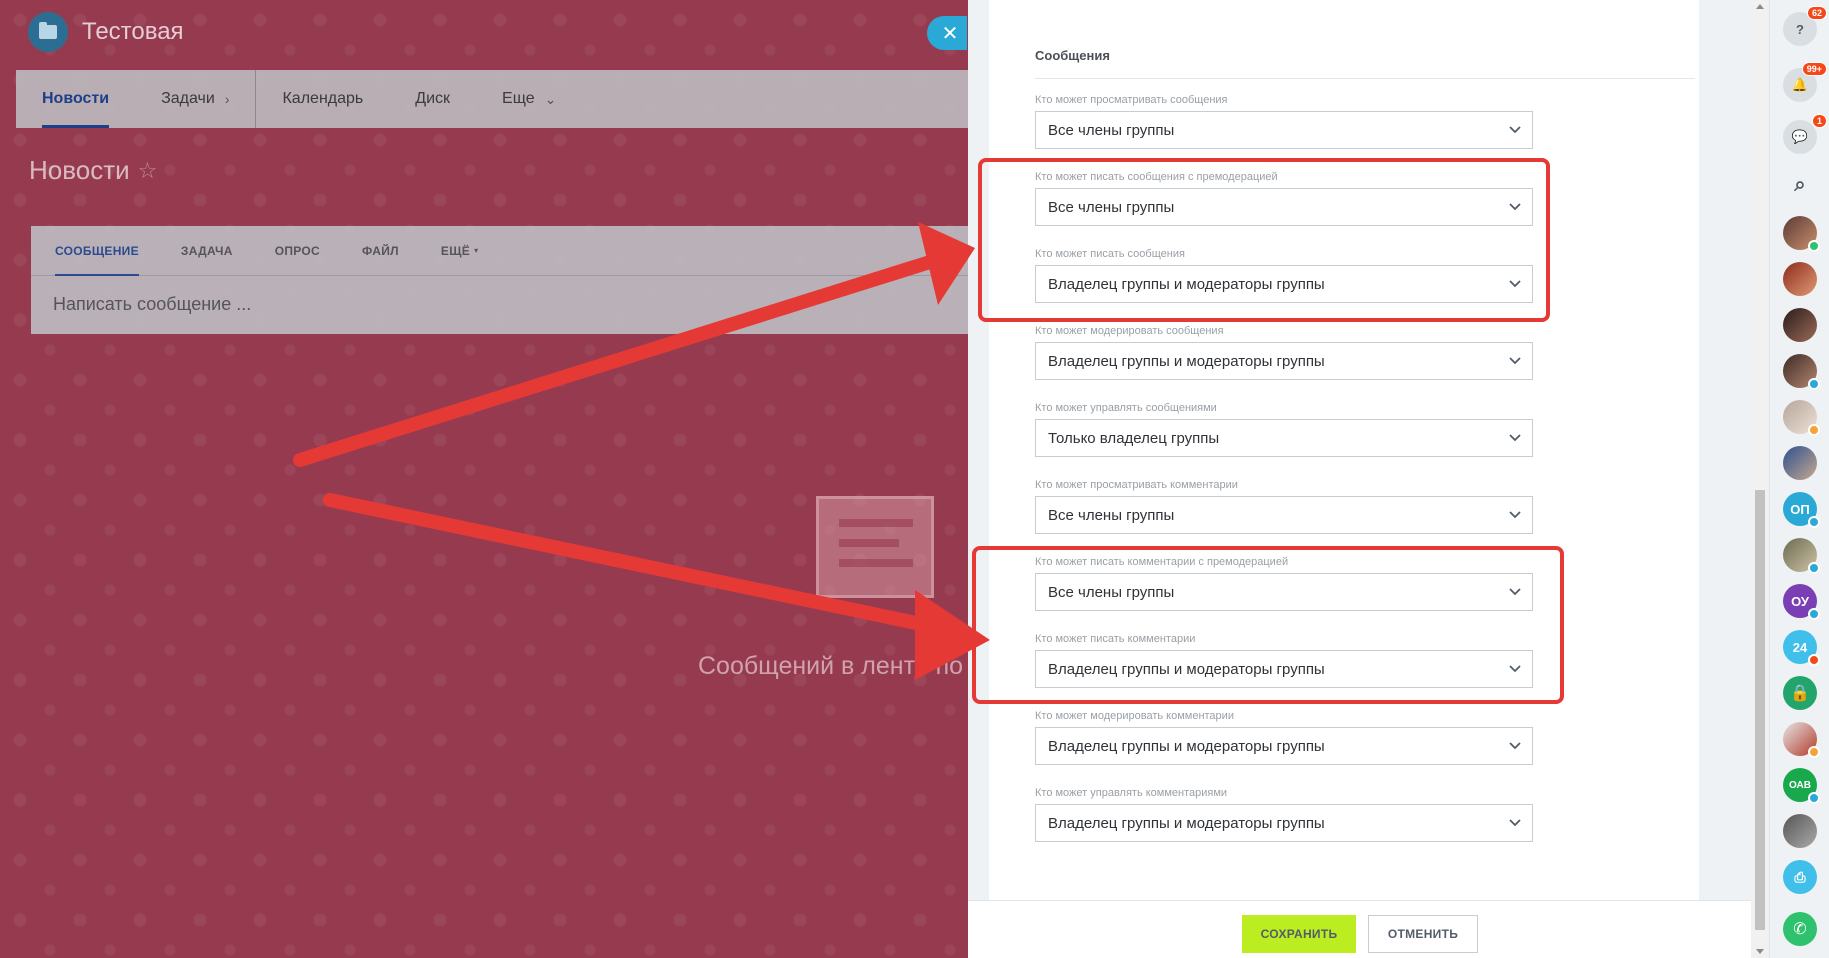 This screenshot has width=1829, height=958. I want to click on permission-select: Только владелец группы, so click(1284, 438).